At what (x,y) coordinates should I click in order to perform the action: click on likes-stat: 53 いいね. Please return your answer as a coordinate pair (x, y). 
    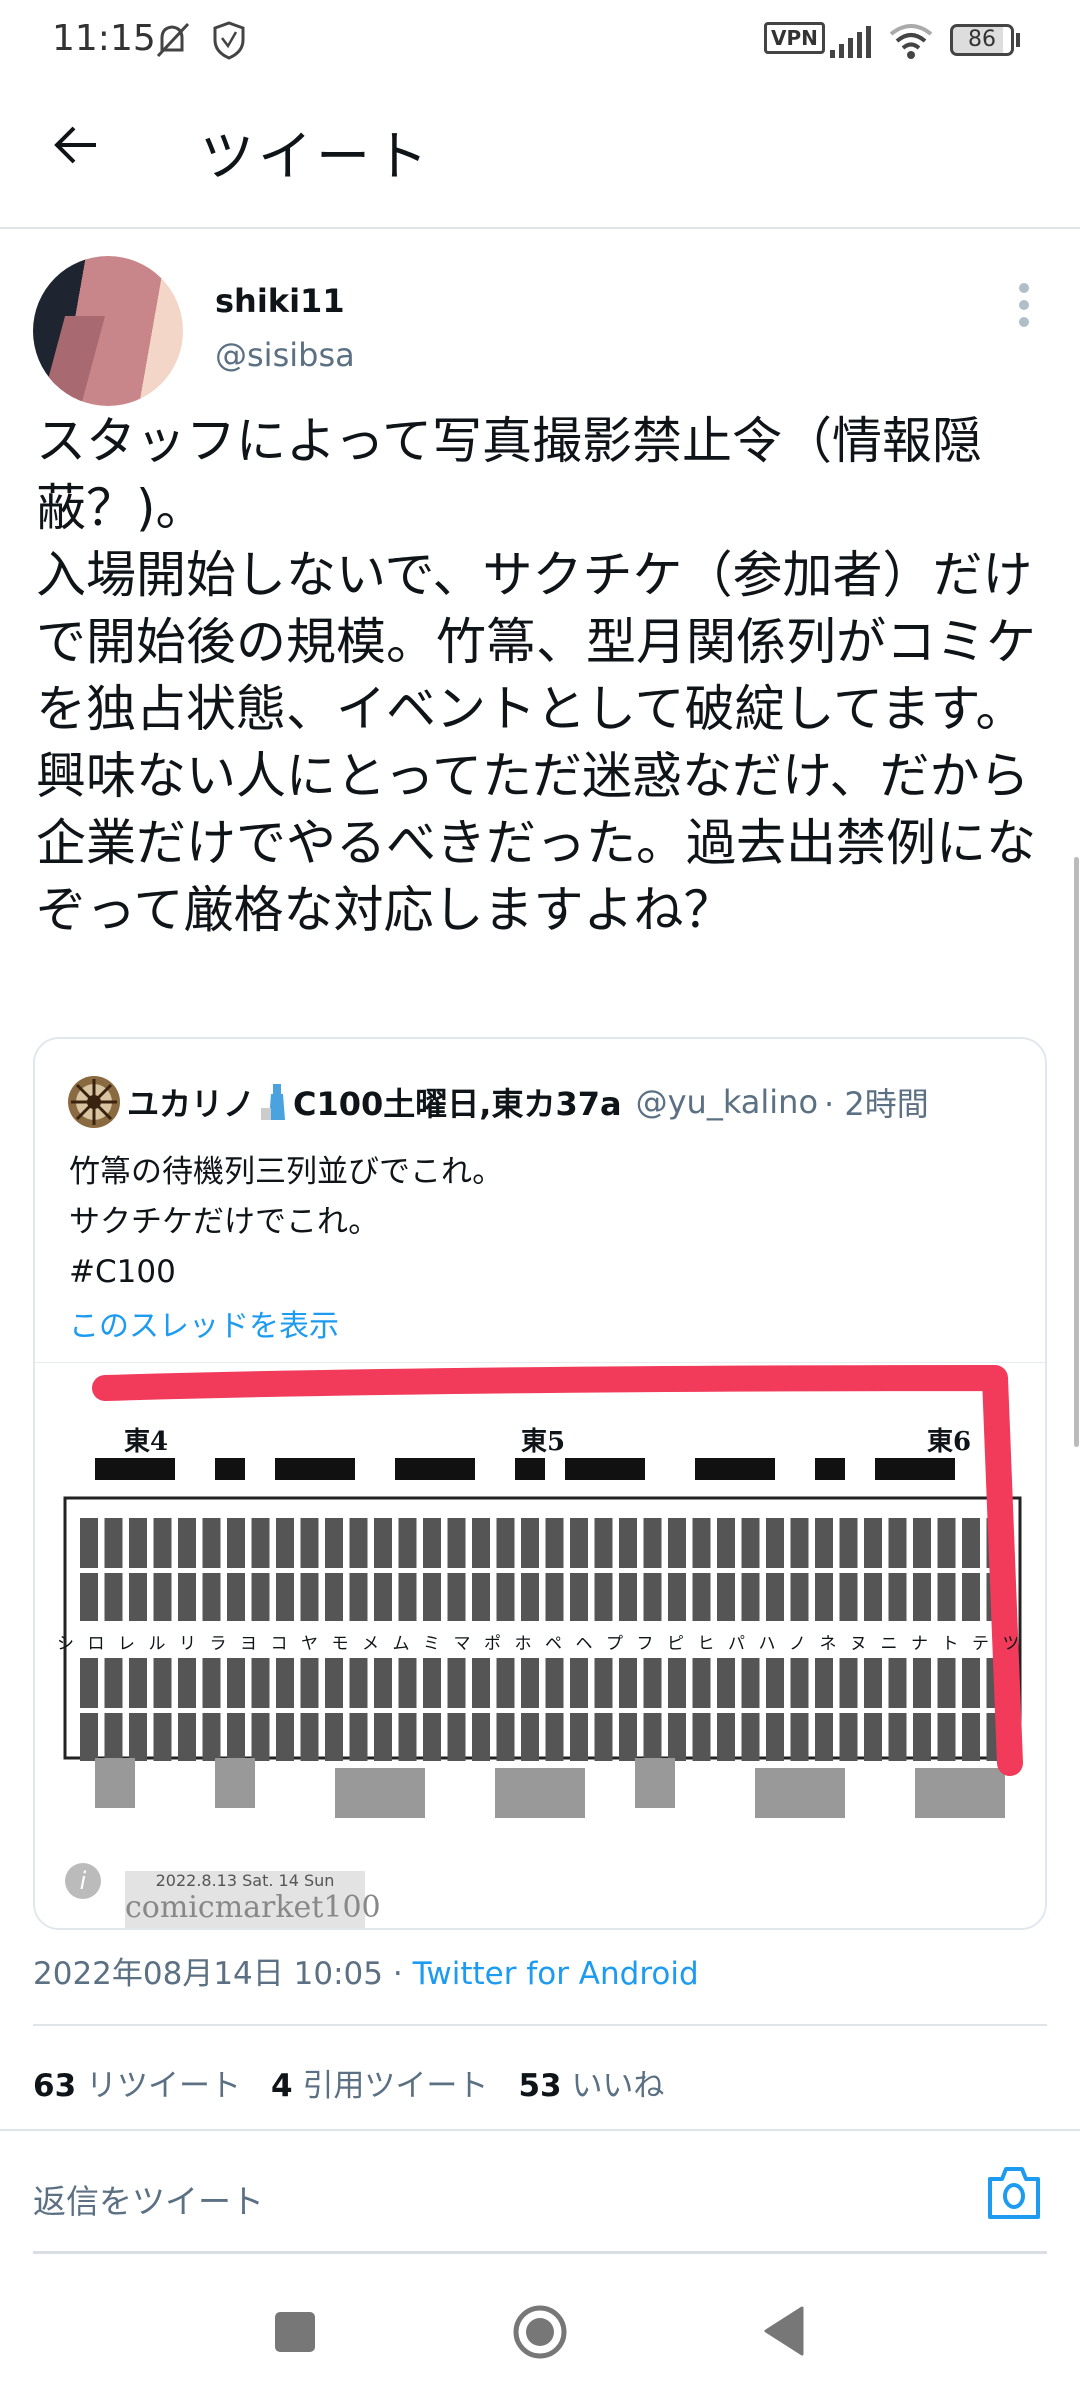
    Looking at the image, I should click on (591, 2082).